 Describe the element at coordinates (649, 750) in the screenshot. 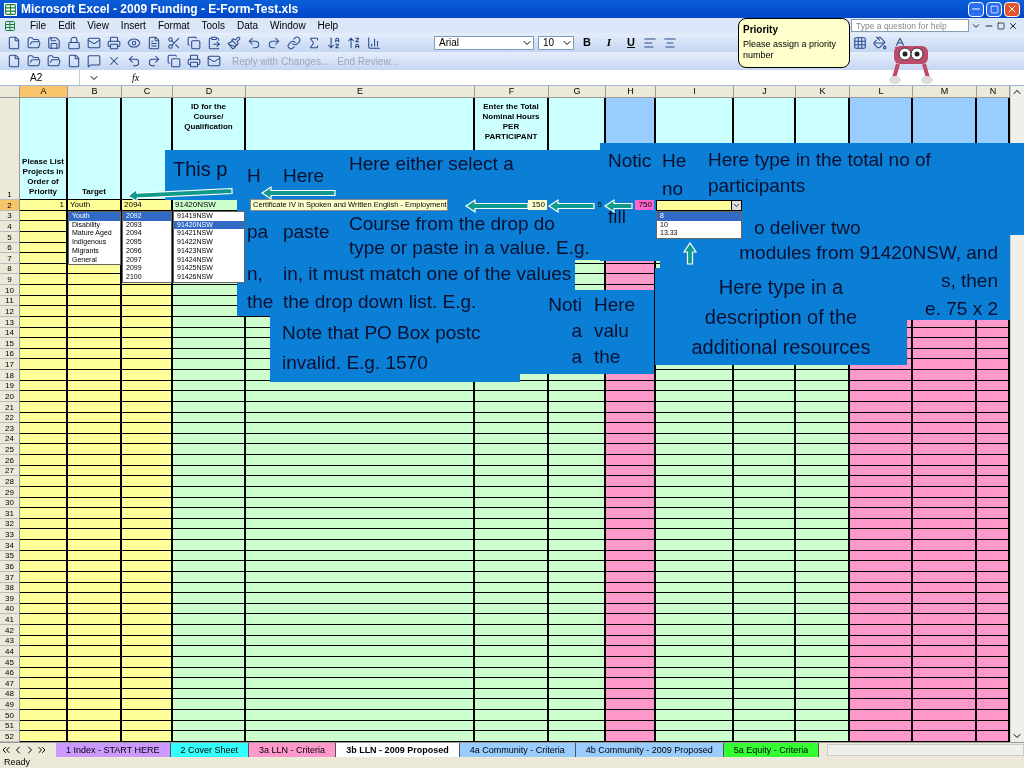

I see `sheet-tab: 4b Community - 2009 Proposed` at that location.